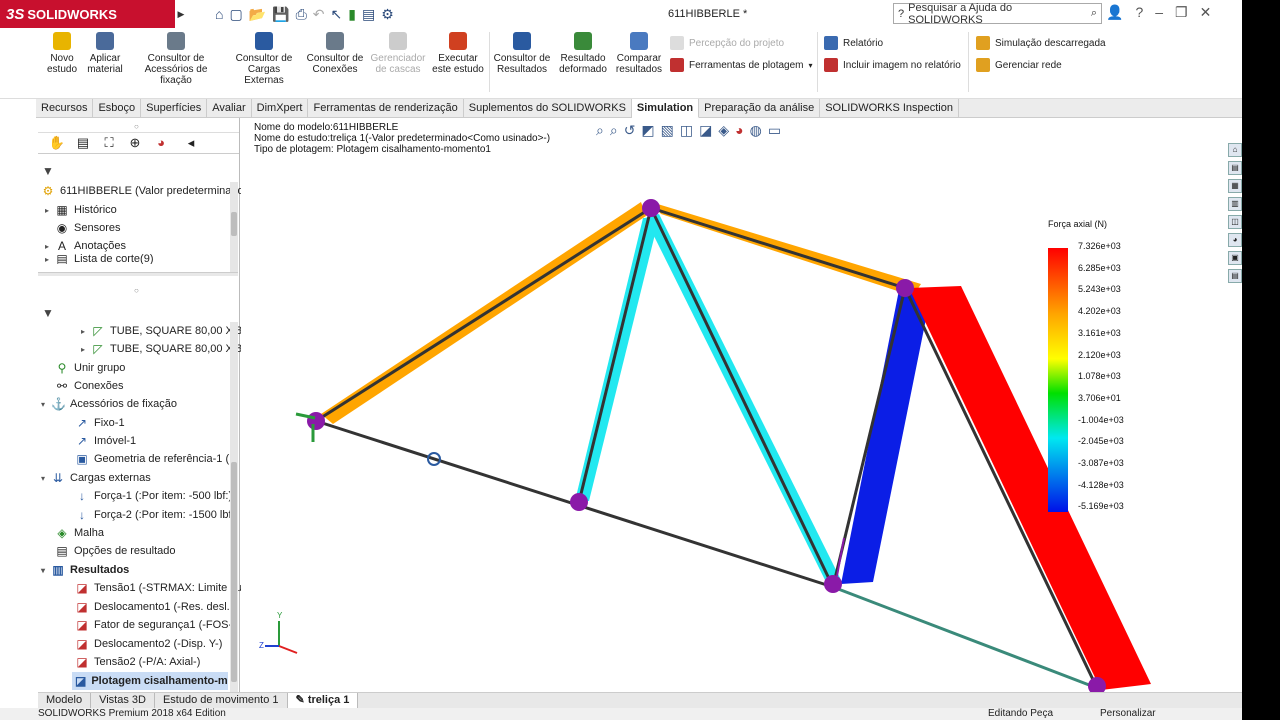  I want to click on tree-item-displacement1: ◪ Deslocamento1 (-Res. desl.-), so click(154, 607).